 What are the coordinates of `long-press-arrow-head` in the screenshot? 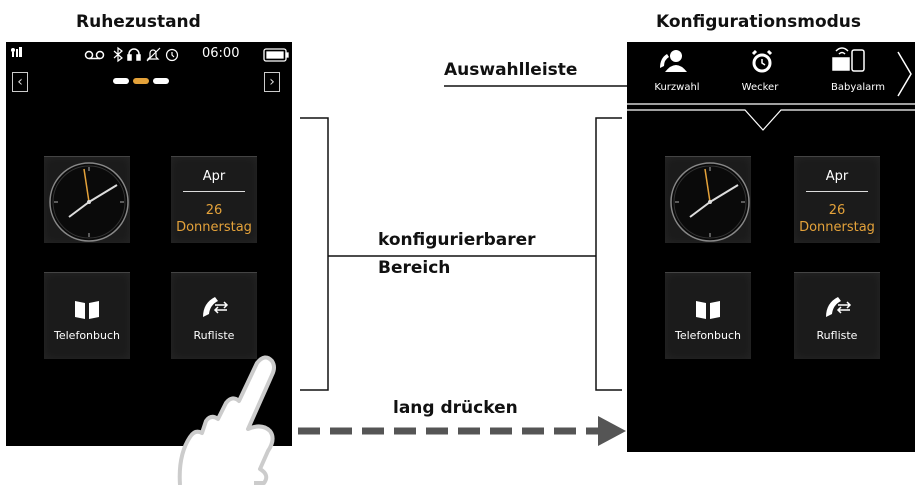 It's located at (612, 431).